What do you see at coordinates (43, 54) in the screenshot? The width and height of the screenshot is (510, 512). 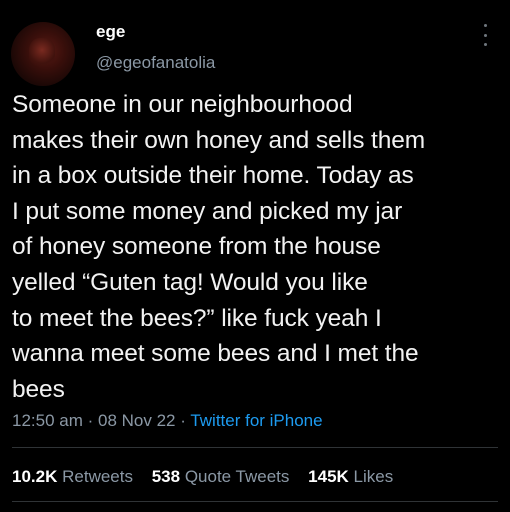 I see `avatar` at bounding box center [43, 54].